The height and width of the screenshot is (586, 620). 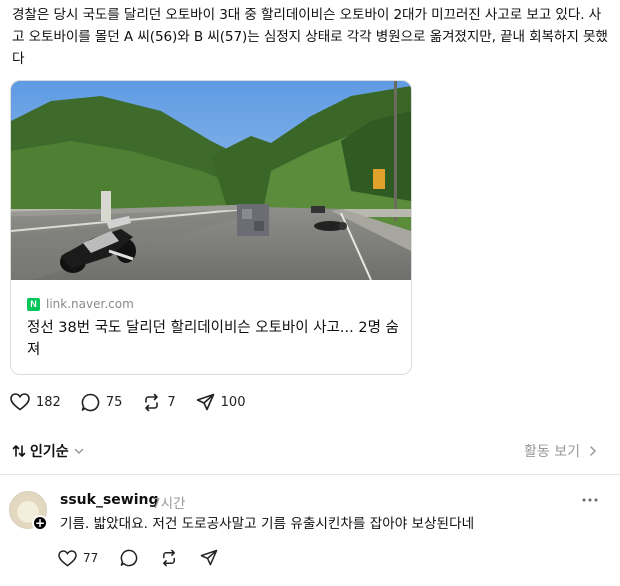 I want to click on view-activity-link: 활동 보기, so click(x=561, y=451).